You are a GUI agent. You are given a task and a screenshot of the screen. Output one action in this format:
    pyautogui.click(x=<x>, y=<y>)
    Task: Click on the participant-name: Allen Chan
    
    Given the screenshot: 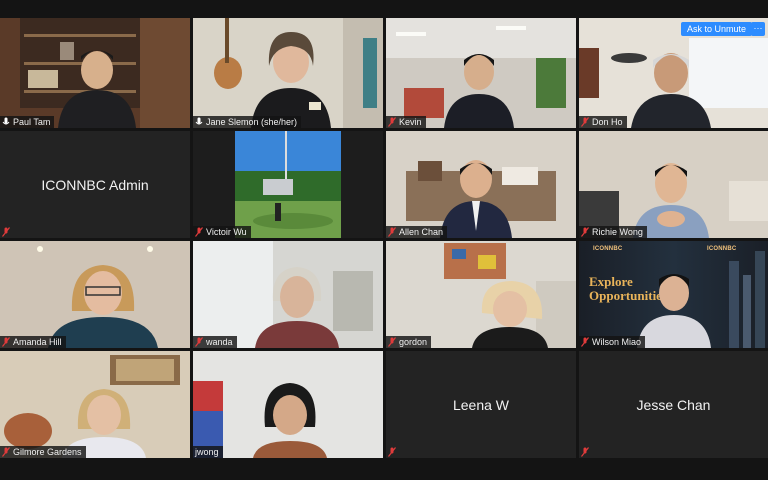 What is the action you would take?
    pyautogui.click(x=421, y=232)
    